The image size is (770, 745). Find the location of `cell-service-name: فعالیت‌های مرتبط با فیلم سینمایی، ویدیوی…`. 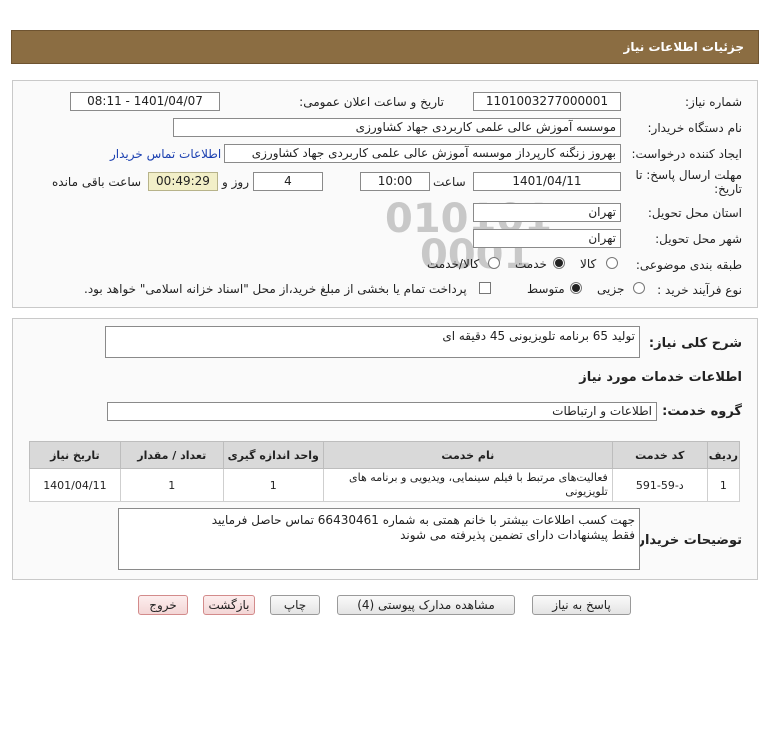

cell-service-name: فعالیت‌های مرتبط با فیلم سینمایی، ویدیوی… is located at coordinates (467, 485).